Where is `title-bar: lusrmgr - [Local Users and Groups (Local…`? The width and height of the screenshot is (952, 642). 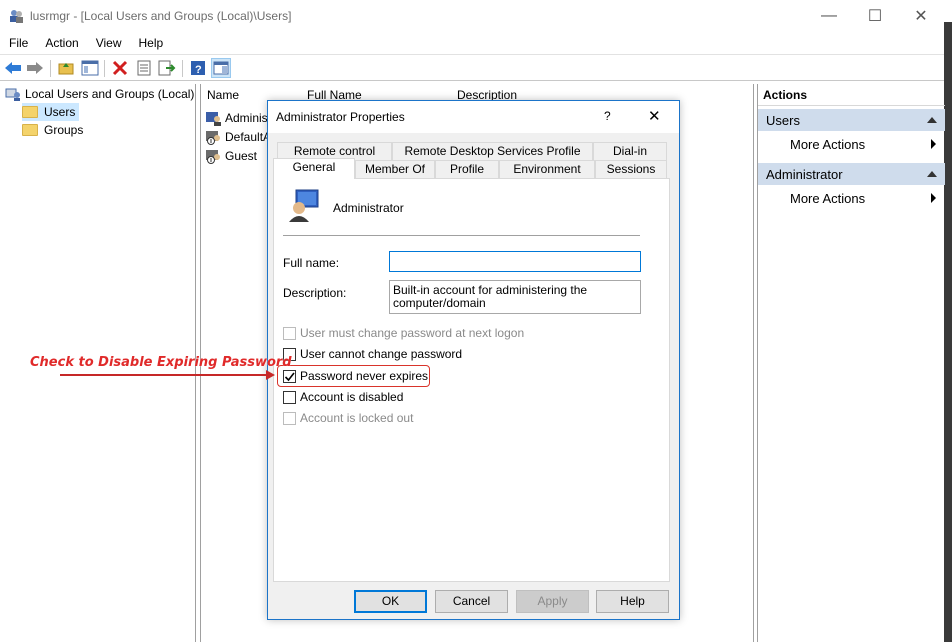
title-bar: lusrmgr - [Local Users and Groups (Local… is located at coordinates (472, 16).